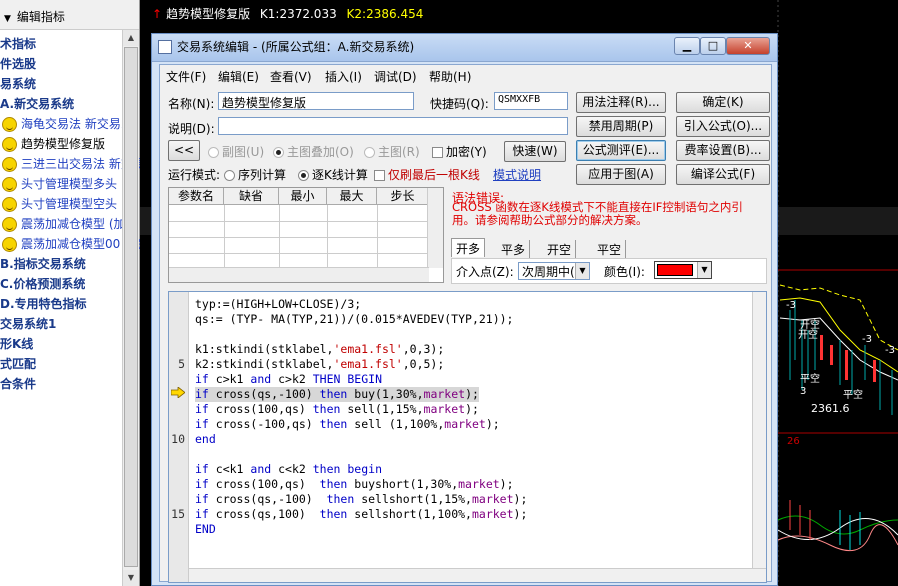 The image size is (898, 586). I want to click on tree-item: 件选股, so click(18, 64).